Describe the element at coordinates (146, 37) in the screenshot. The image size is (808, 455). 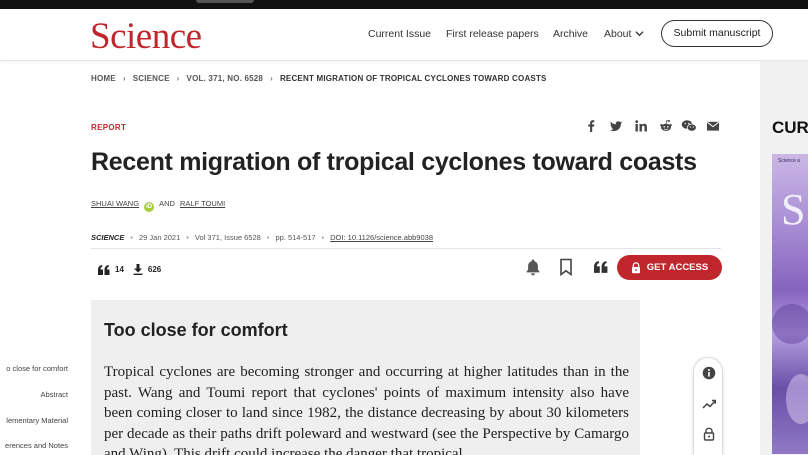
I see `science-logo: Science` at that location.